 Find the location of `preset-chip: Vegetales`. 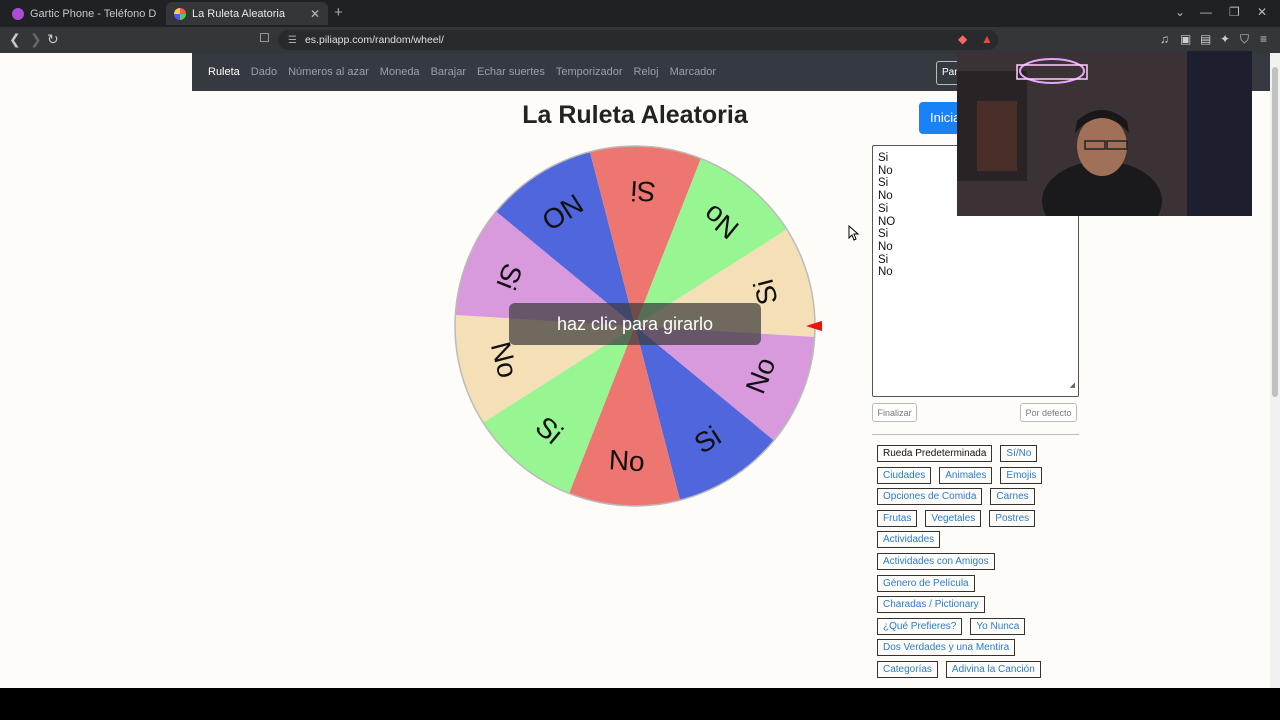

preset-chip: Vegetales is located at coordinates (953, 518).